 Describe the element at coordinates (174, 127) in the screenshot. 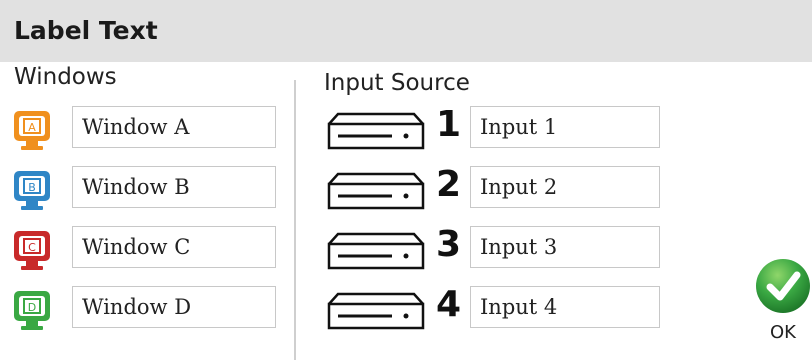

I see `window-name-field: Window A` at that location.